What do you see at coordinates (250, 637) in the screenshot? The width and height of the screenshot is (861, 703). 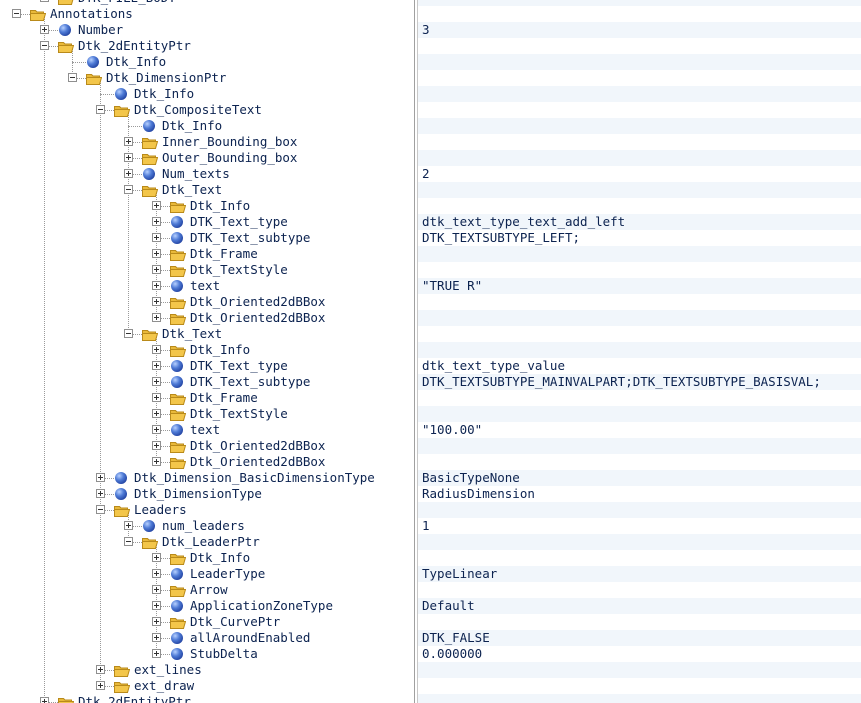 I see `tree-node-label: allAroundEnabled` at bounding box center [250, 637].